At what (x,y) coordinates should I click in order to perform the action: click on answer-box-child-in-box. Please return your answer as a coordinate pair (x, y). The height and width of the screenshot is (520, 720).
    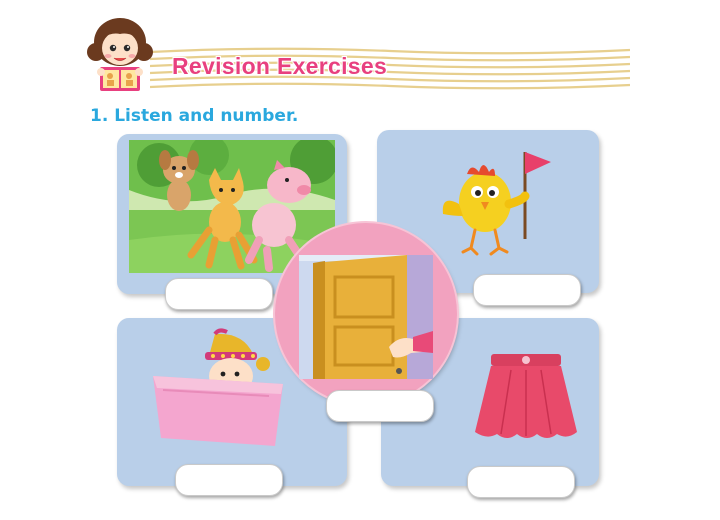
    Looking at the image, I should click on (229, 480).